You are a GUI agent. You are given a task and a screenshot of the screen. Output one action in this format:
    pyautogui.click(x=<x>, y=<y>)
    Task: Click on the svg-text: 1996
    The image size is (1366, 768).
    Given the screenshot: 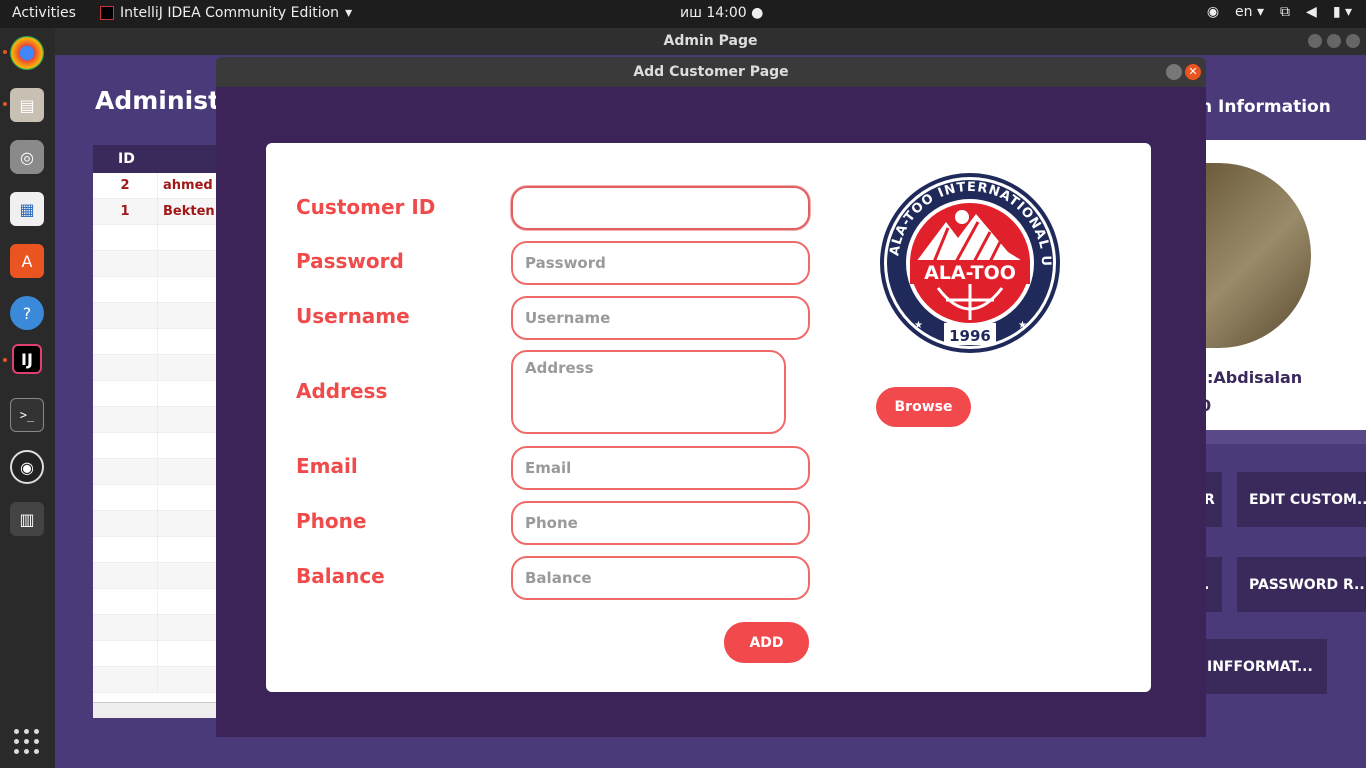 What is the action you would take?
    pyautogui.click(x=970, y=336)
    